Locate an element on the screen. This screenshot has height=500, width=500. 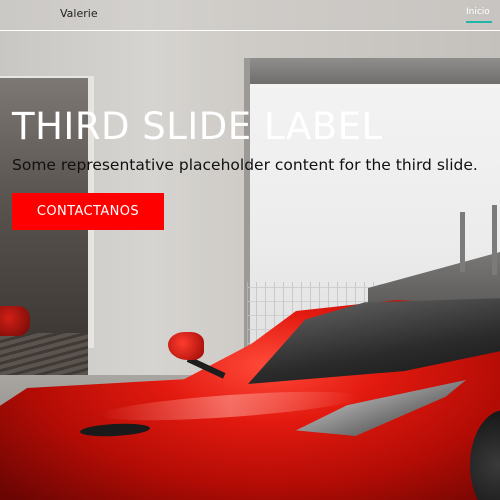
car-side-mirror is located at coordinates (186, 346).